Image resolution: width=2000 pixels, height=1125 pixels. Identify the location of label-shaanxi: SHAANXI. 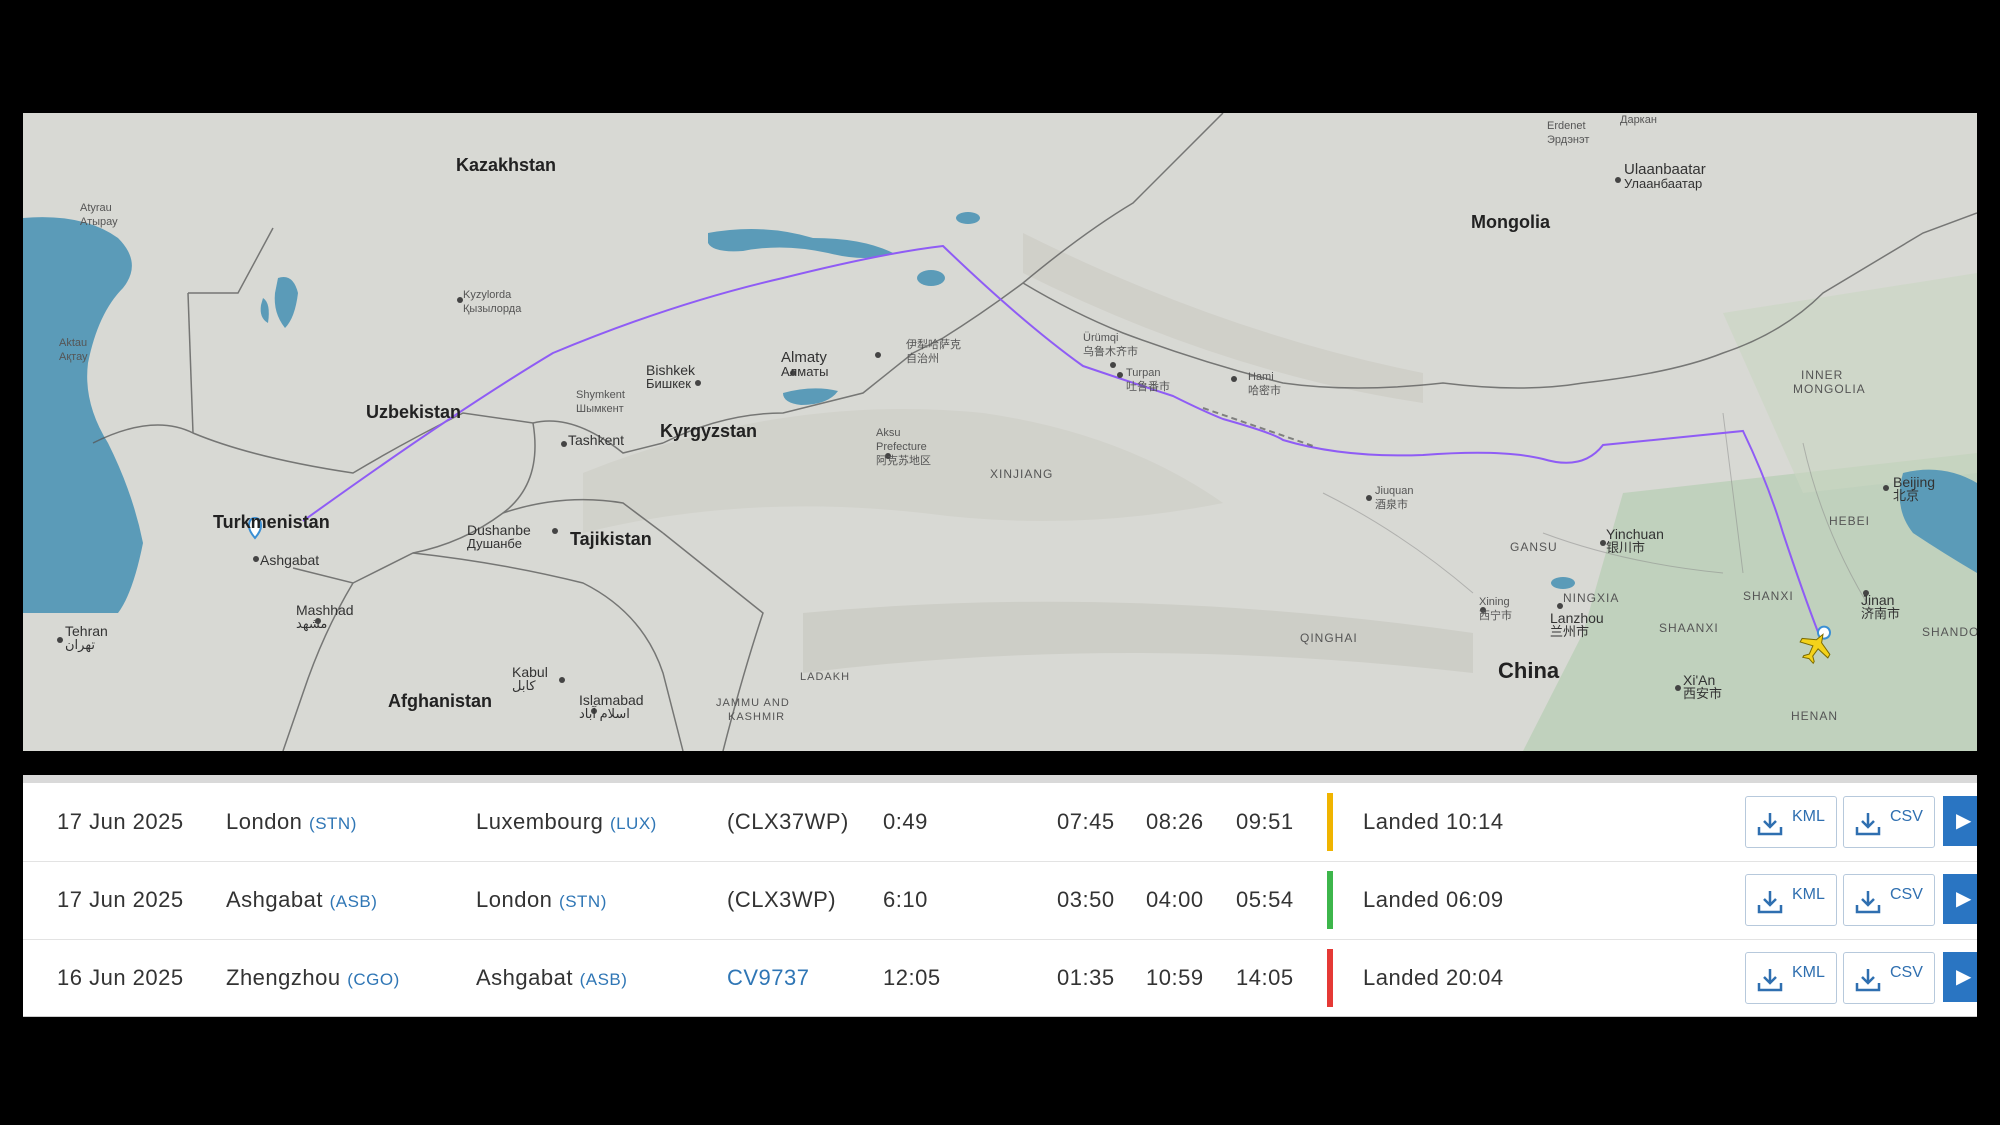
(1689, 628).